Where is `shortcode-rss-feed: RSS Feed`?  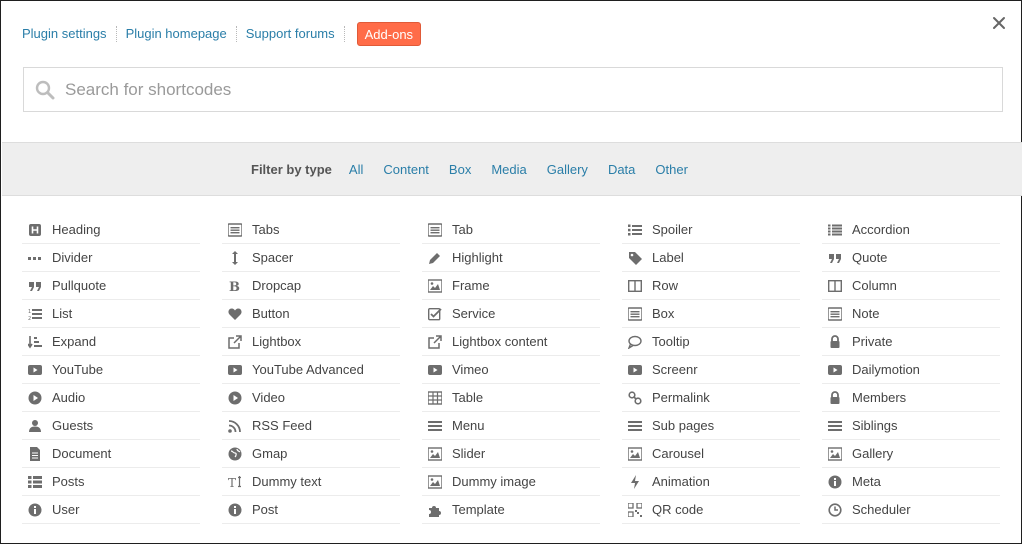
shortcode-rss-feed: RSS Feed is located at coordinates (311, 426).